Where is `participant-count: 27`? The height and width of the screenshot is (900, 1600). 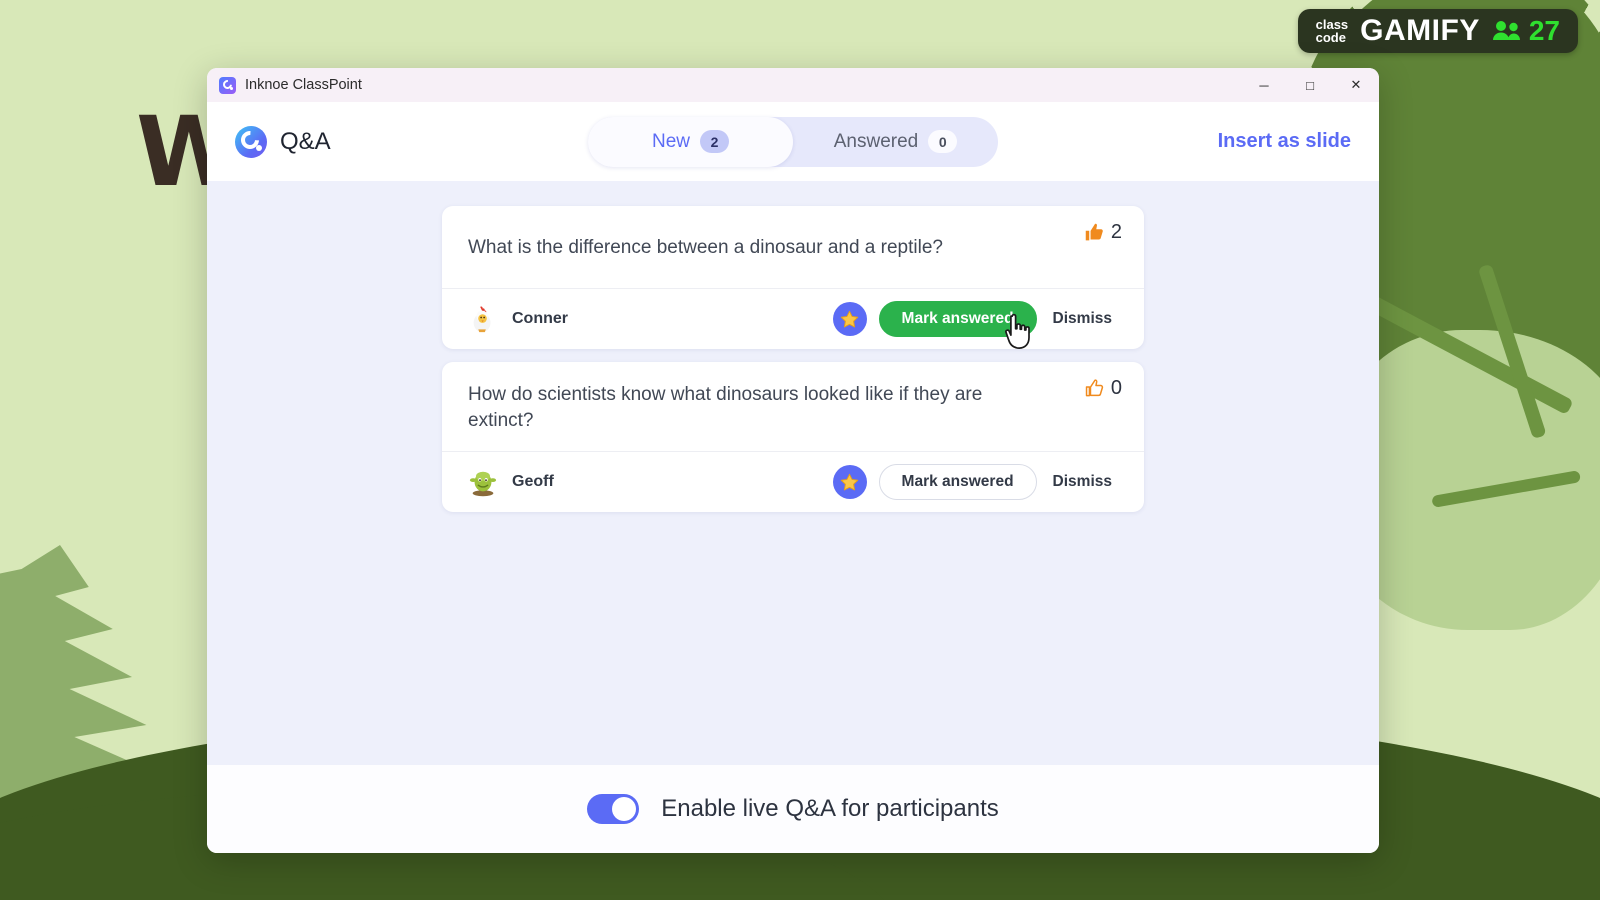
participant-count: 27 is located at coordinates (1544, 30).